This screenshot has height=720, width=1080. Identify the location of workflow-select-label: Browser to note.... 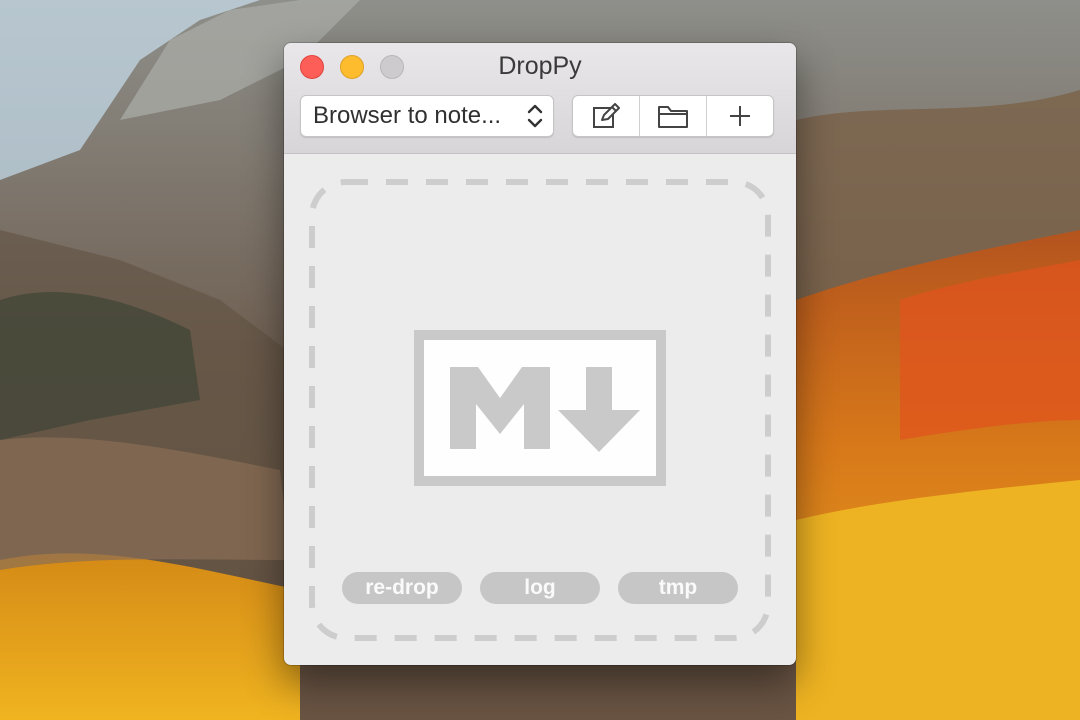
(407, 115).